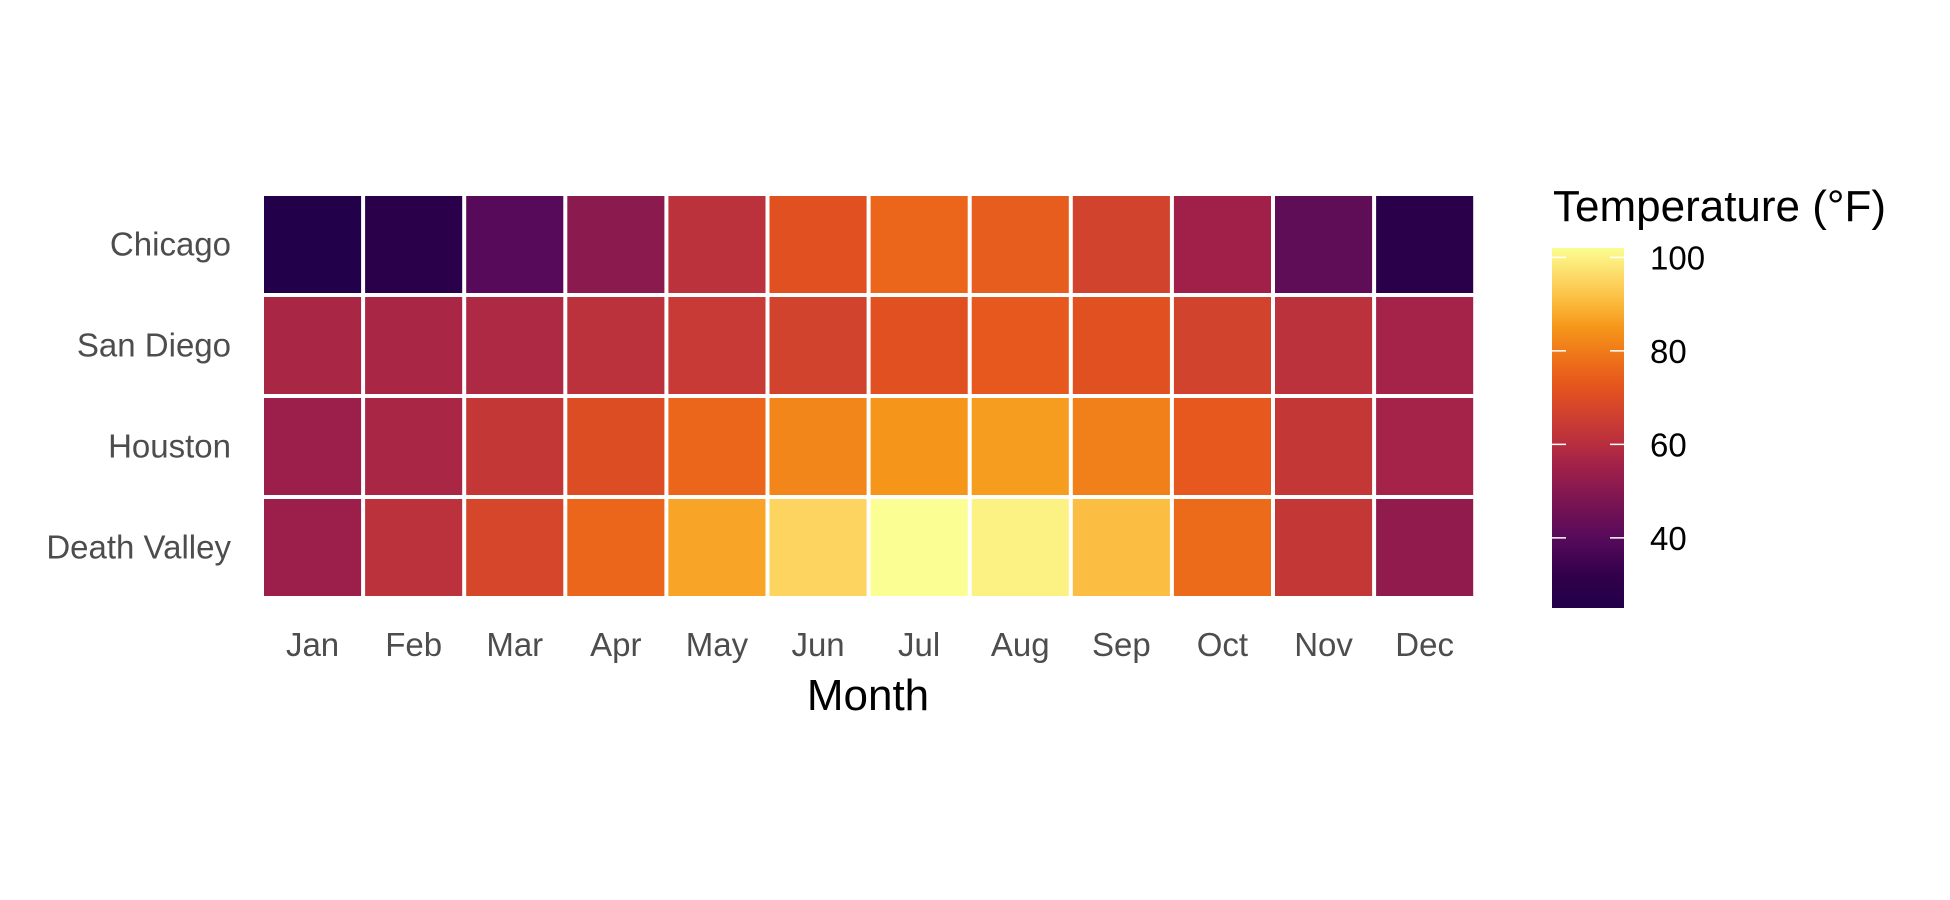 The width and height of the screenshot is (1950, 900). What do you see at coordinates (515, 244) in the screenshot?
I see `heatmap-cell-chicago-mar` at bounding box center [515, 244].